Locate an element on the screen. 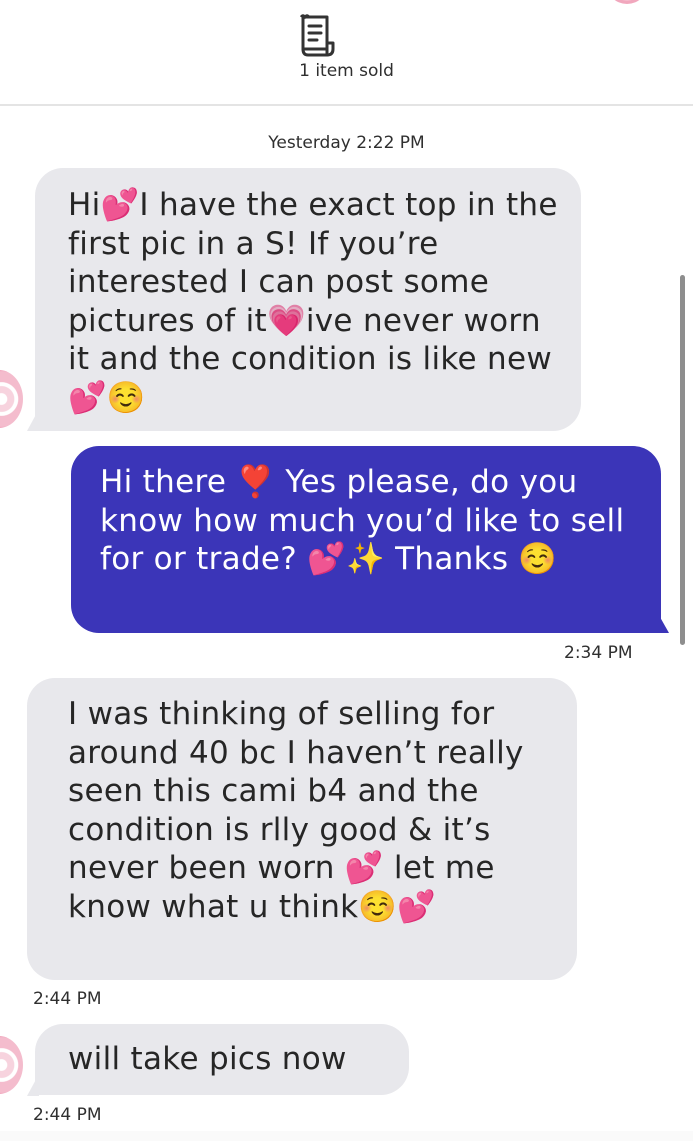  scrollbar is located at coordinates (682, 460).